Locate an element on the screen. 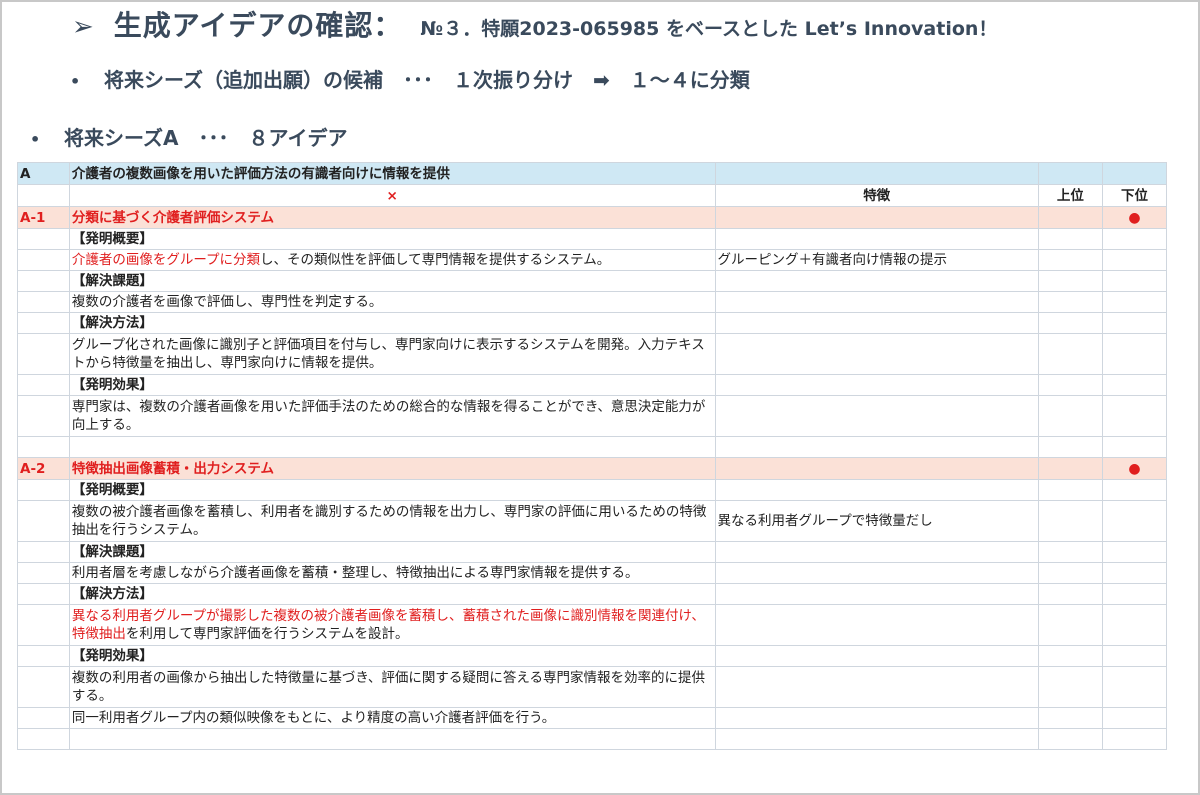  idea-row: A-2 特徴抽出画像蓄積・出力システム ● is located at coordinates (592, 468).